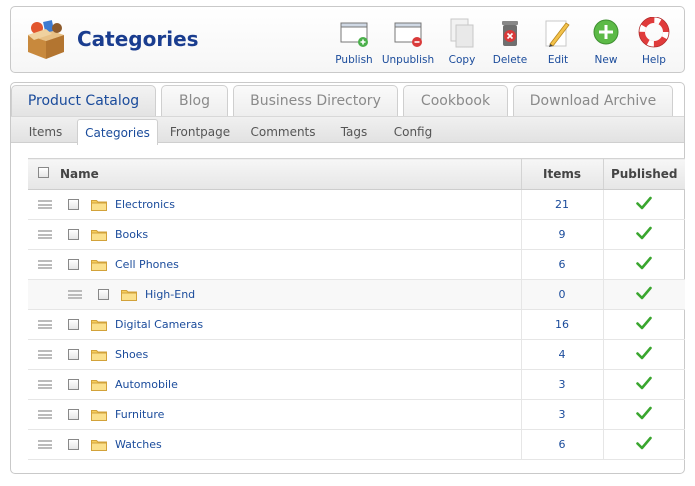 The height and width of the screenshot is (486, 695). What do you see at coordinates (356, 414) in the screenshot?
I see `table-row: Furniture 3` at bounding box center [356, 414].